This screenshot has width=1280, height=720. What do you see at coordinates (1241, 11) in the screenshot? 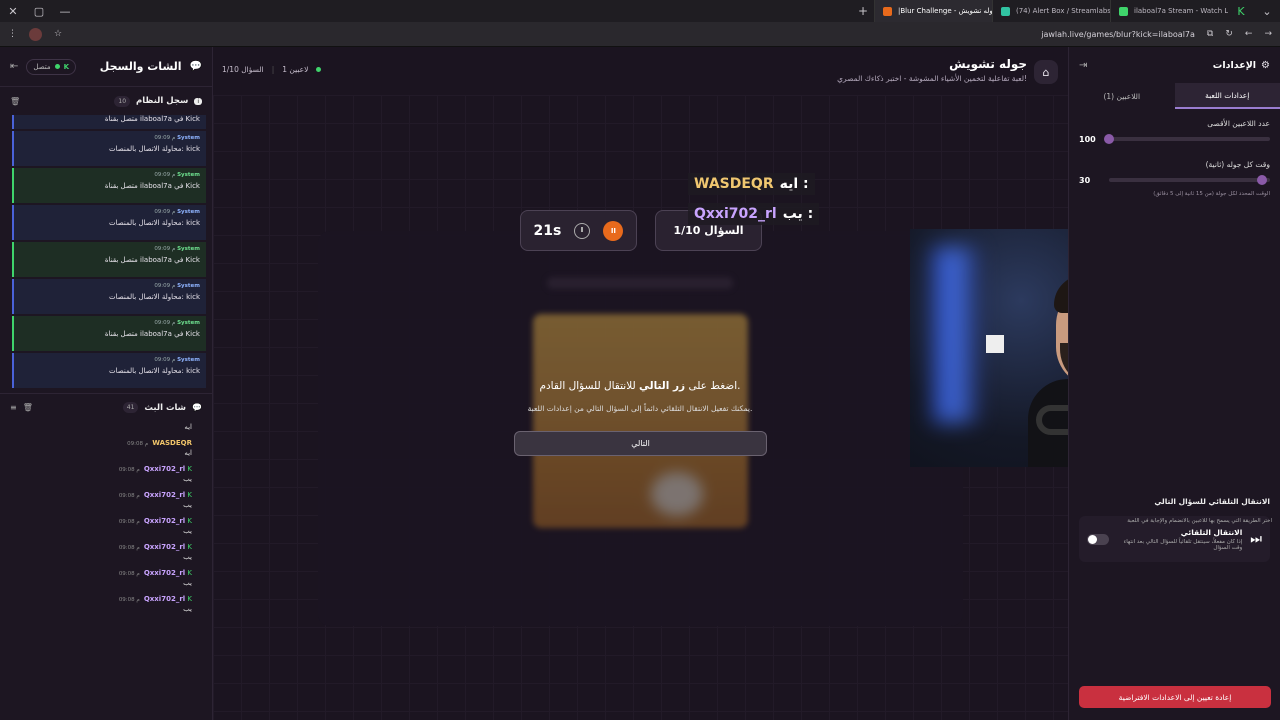
I see `kick-favicon-icon: K` at bounding box center [1241, 11].